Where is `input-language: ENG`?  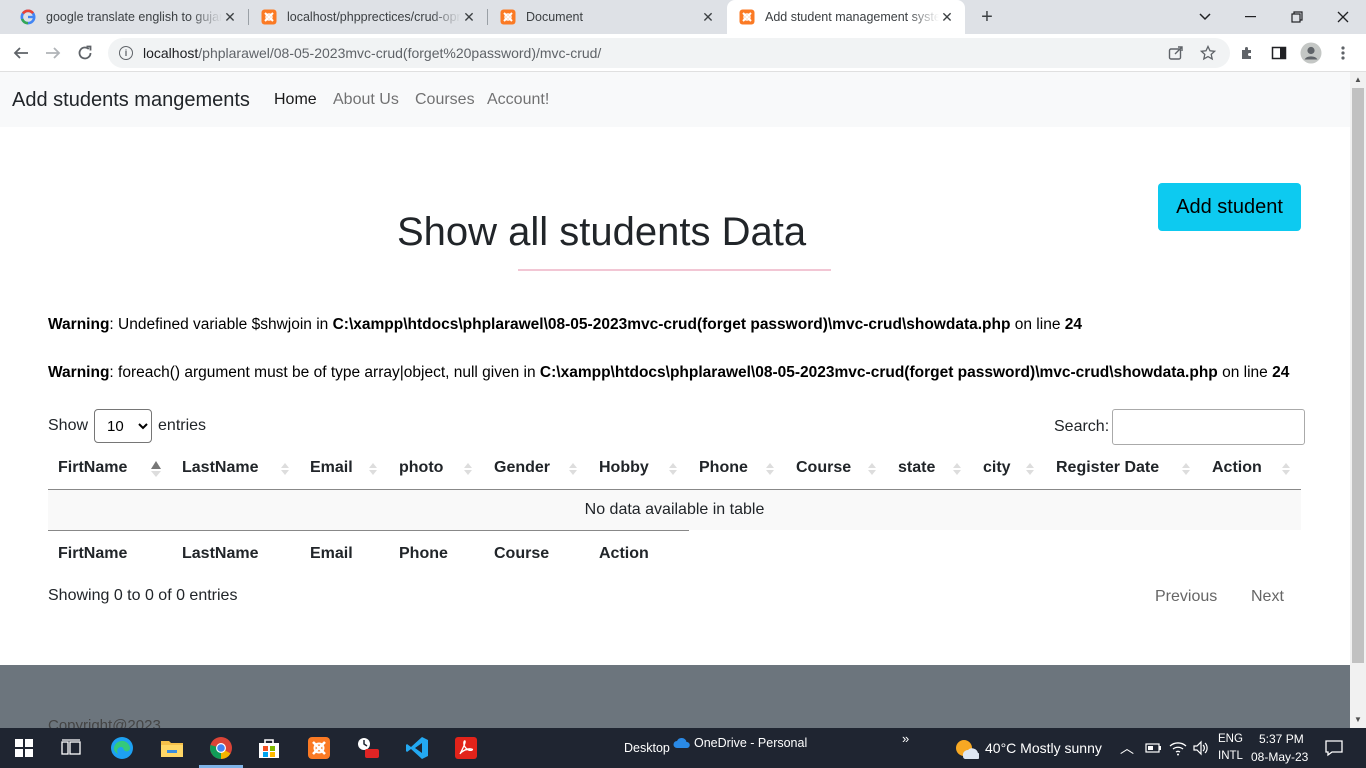
input-language: ENG is located at coordinates (1230, 739).